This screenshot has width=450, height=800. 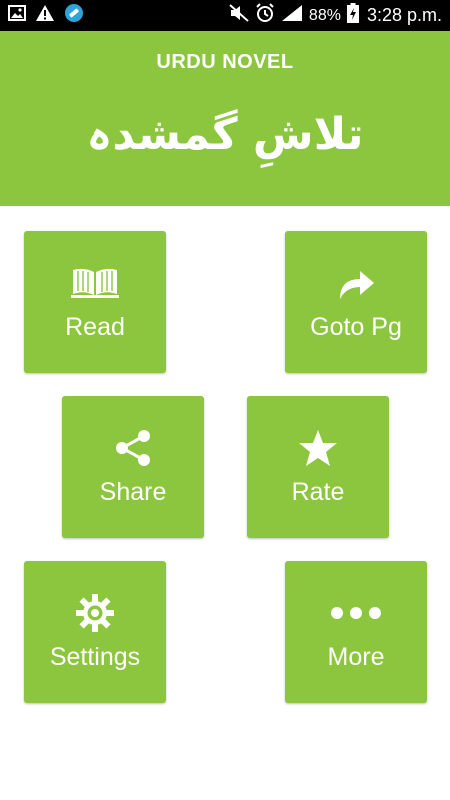 I want to click on share-arrow-icon, so click(x=356, y=283).